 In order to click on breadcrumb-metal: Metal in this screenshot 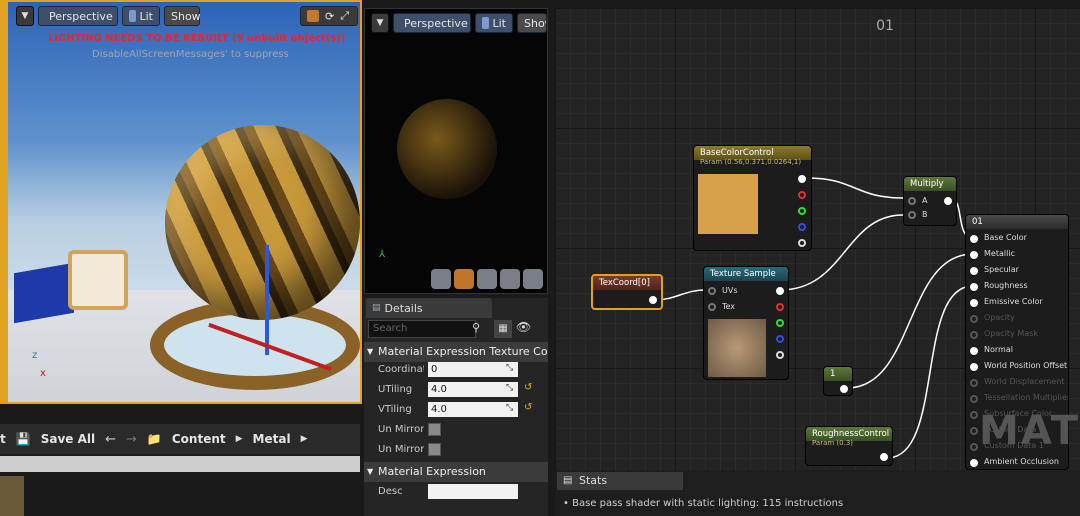, I will do `click(272, 439)`.